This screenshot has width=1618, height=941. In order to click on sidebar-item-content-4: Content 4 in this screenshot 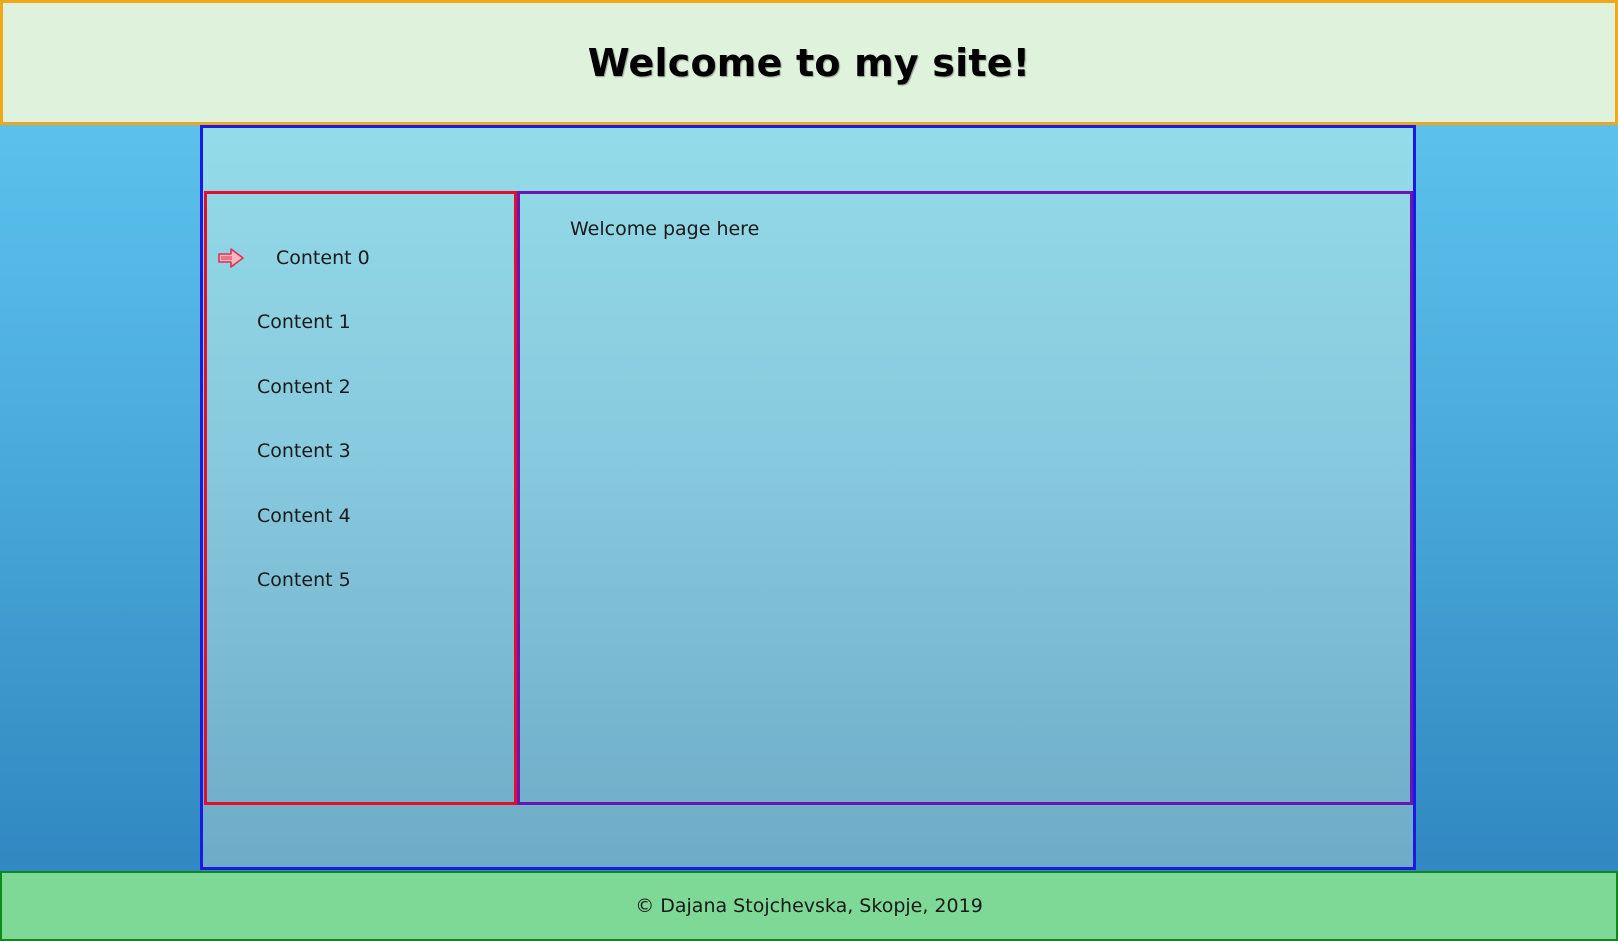, I will do `click(304, 516)`.